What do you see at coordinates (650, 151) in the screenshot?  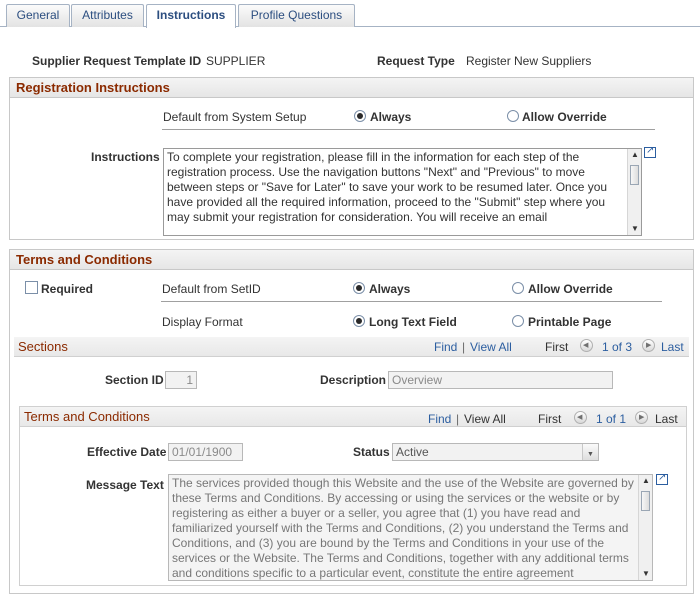 I see `expand-instructions-icon` at bounding box center [650, 151].